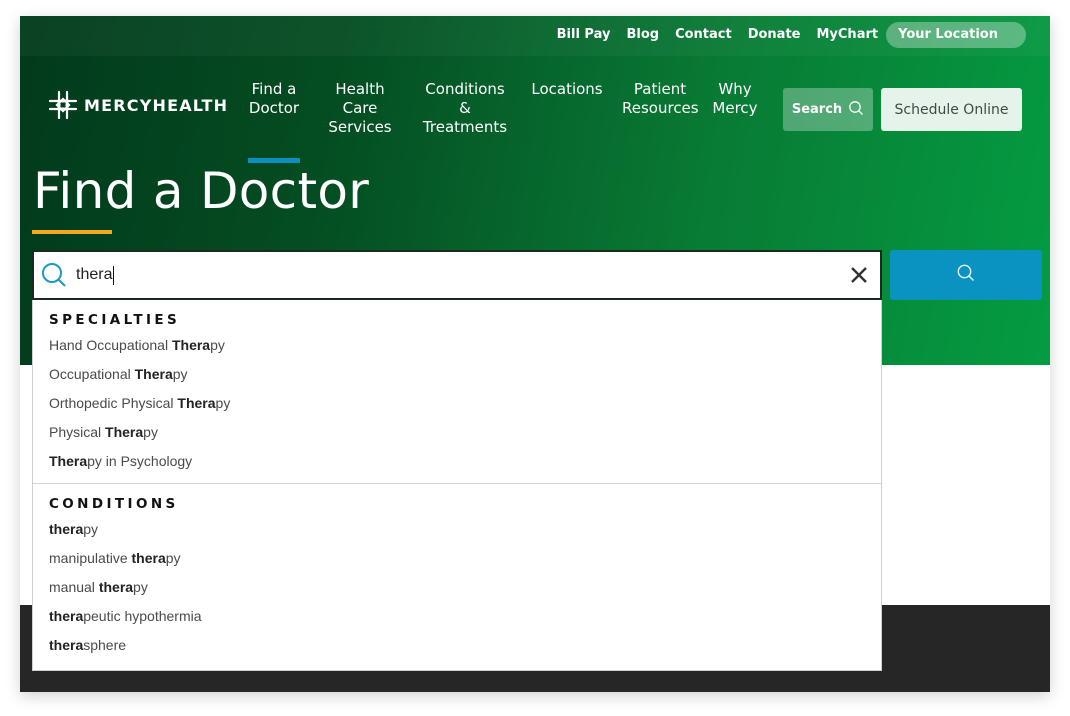 The width and height of the screenshot is (1070, 716). I want to click on header-search-button: Search, so click(828, 109).